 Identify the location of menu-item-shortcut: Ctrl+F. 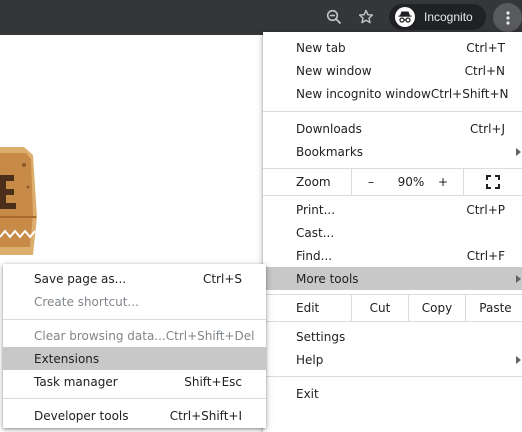
(485, 255).